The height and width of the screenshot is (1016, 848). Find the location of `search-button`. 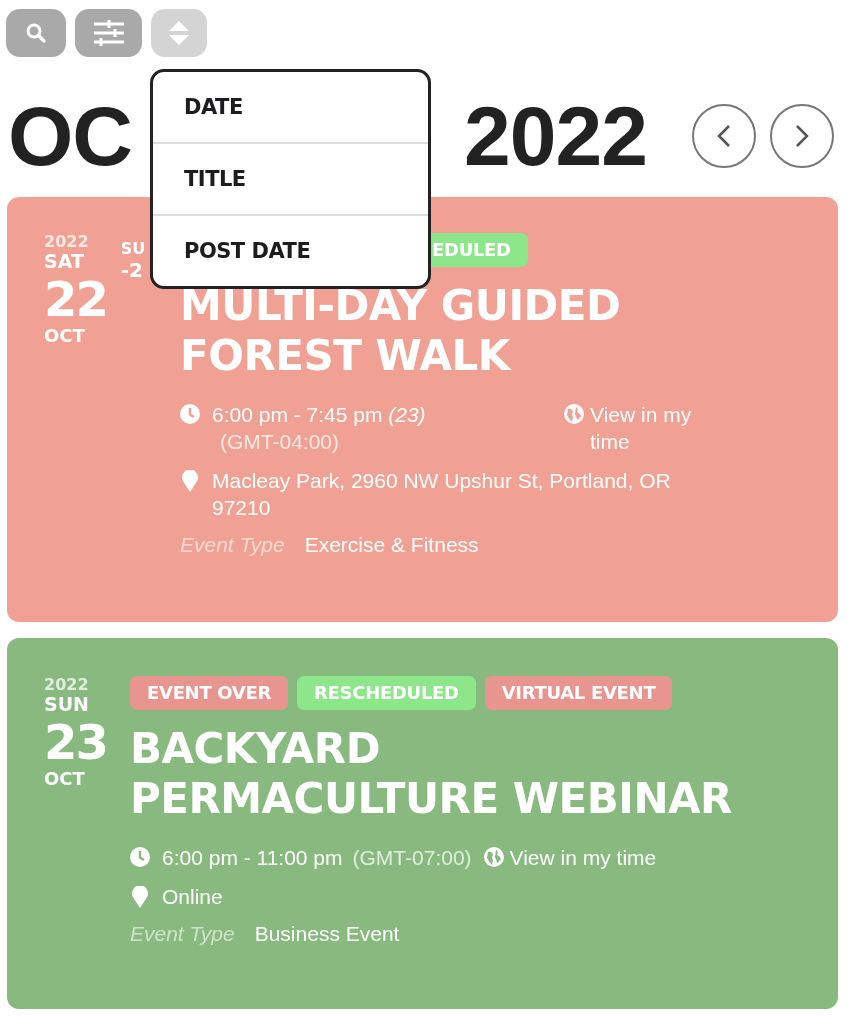

search-button is located at coordinates (36, 33).